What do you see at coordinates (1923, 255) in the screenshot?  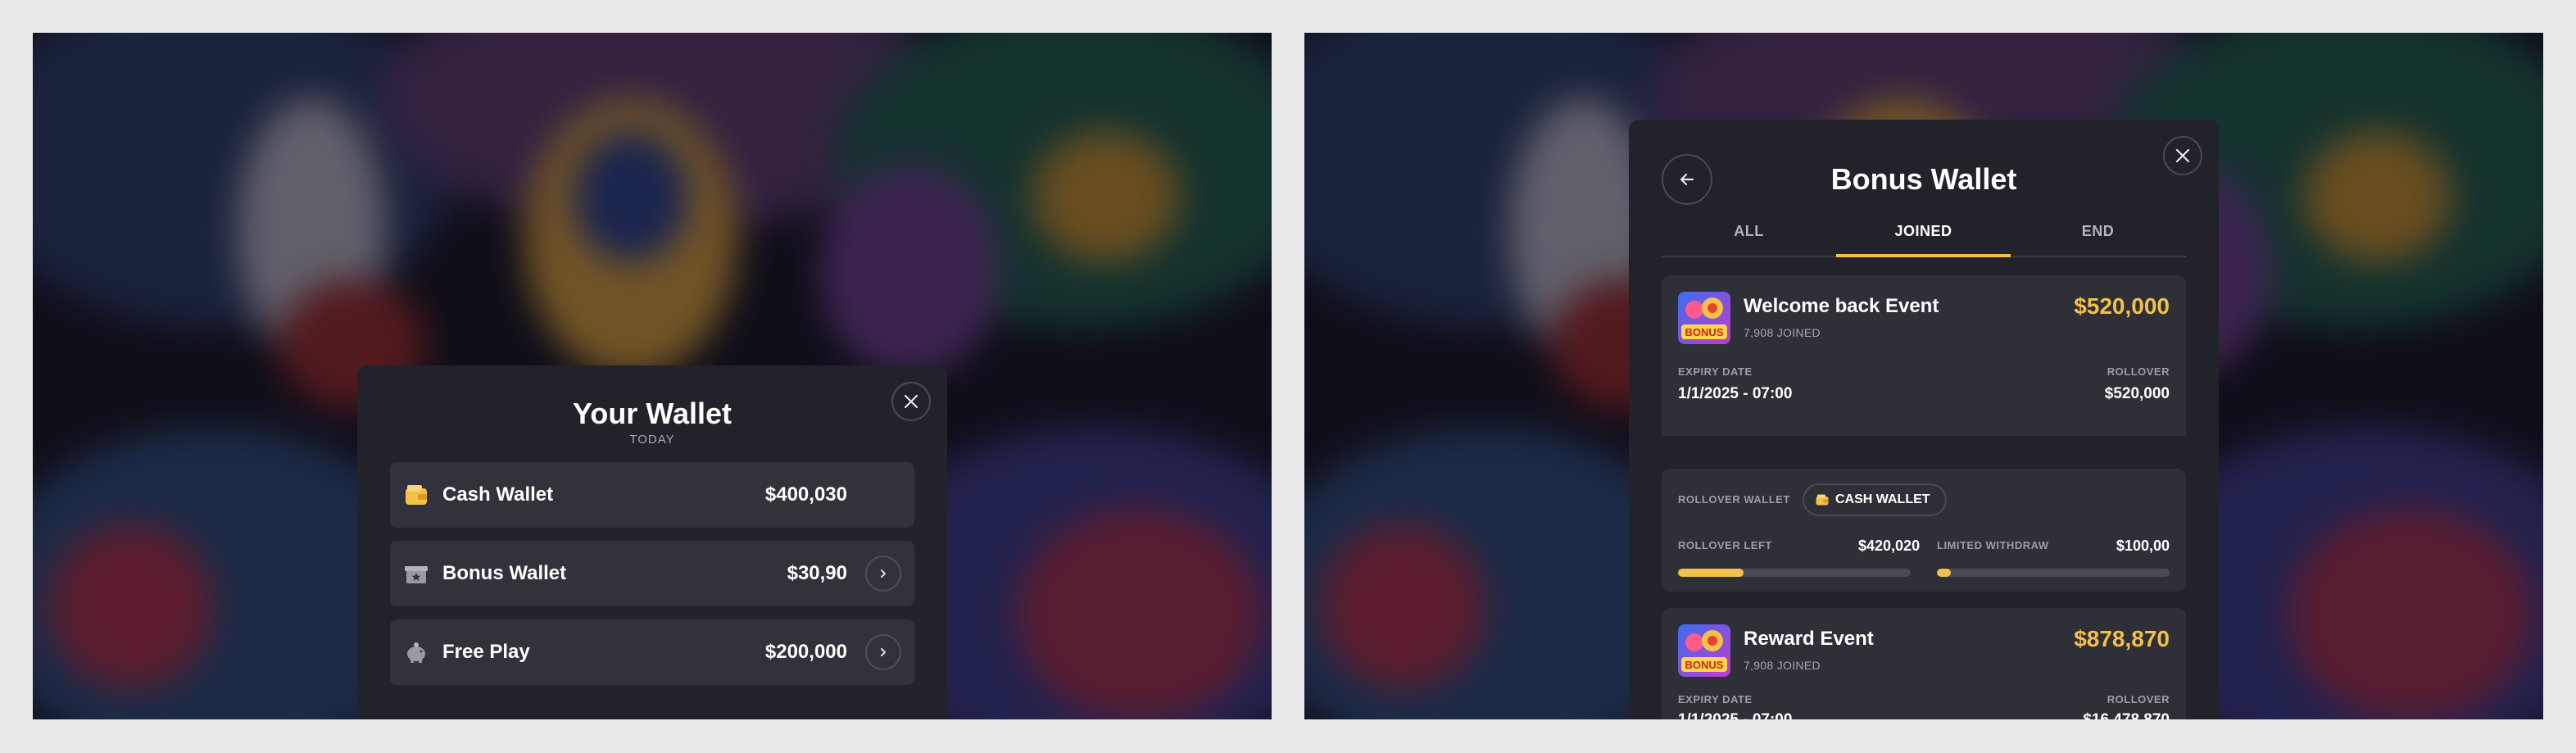 I see `active-tab-indicator` at bounding box center [1923, 255].